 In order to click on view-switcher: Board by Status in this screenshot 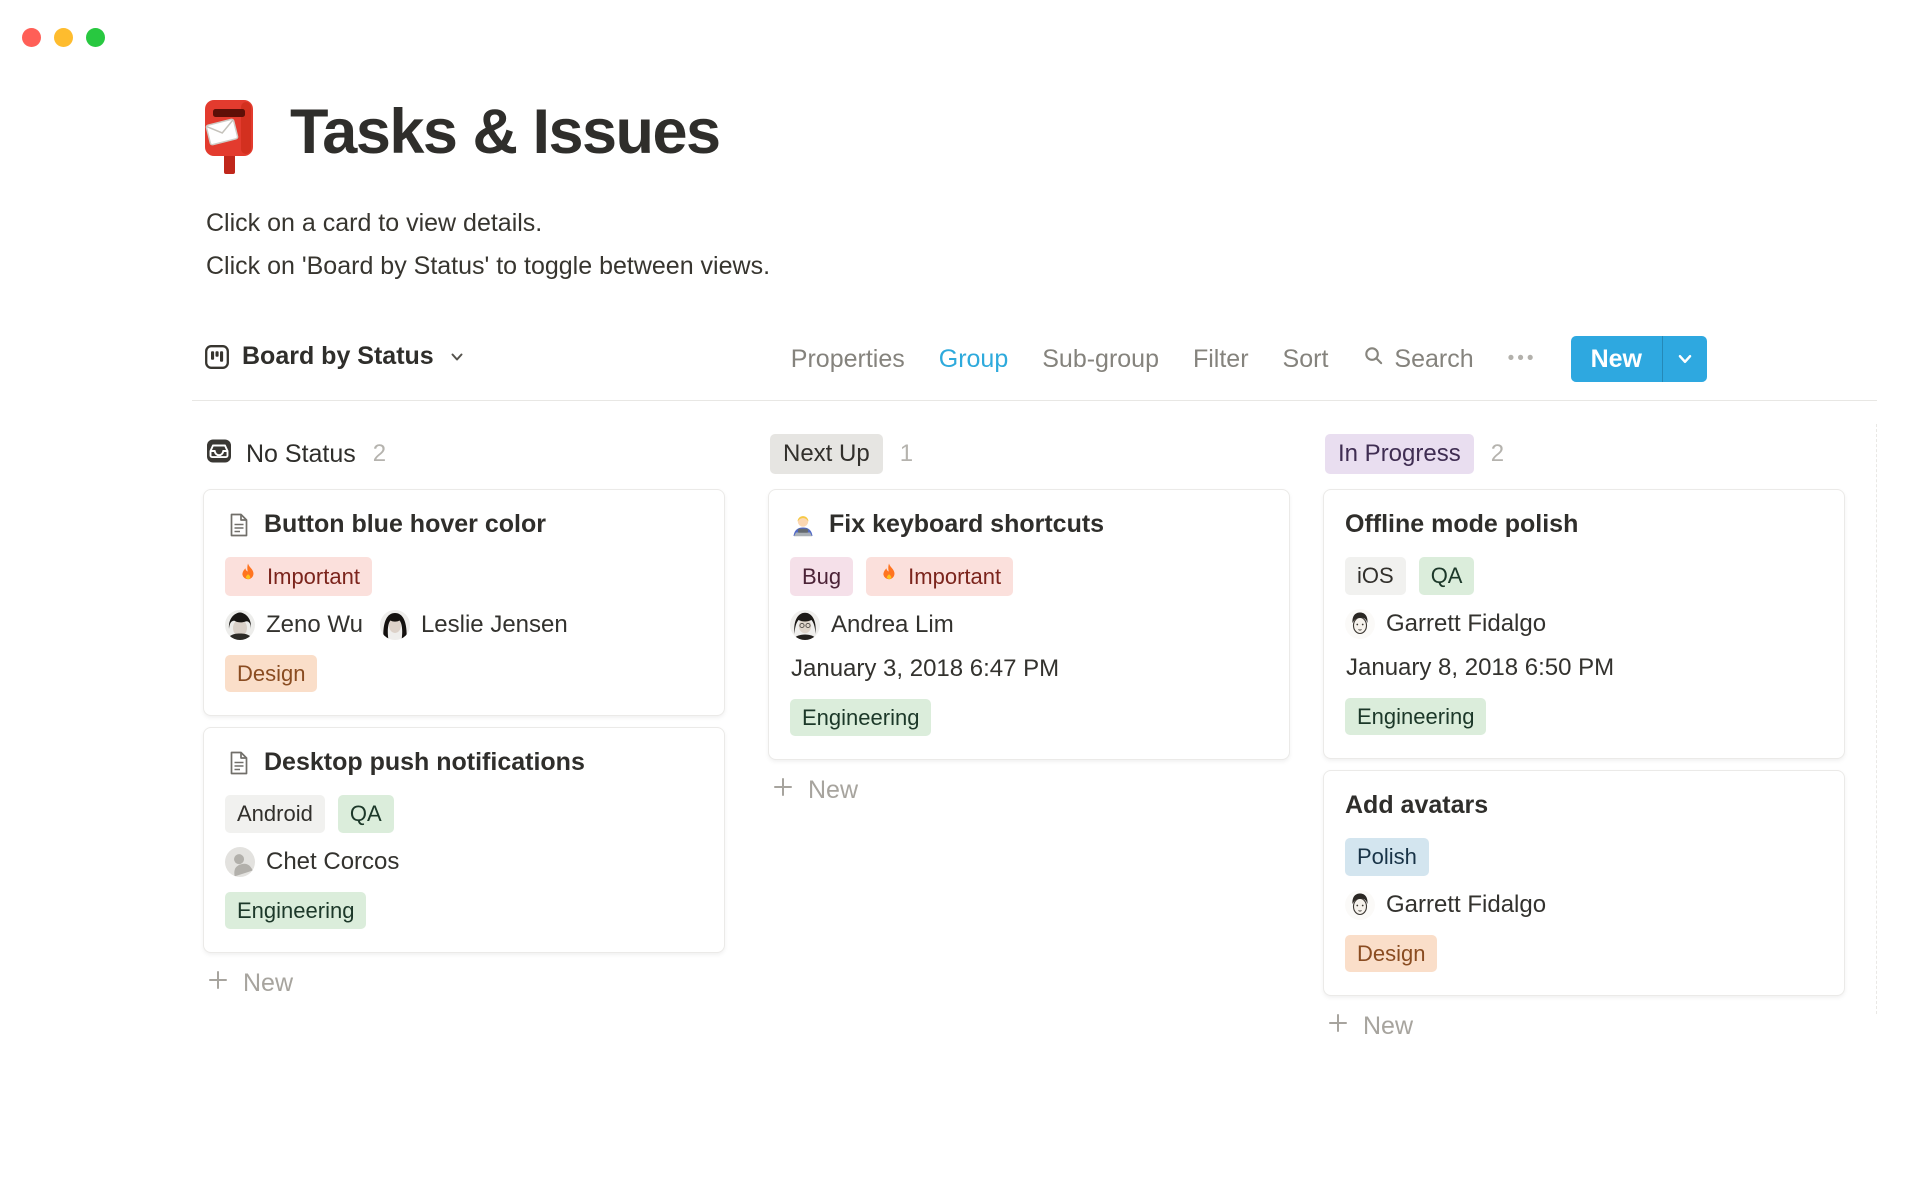, I will do `click(334, 356)`.